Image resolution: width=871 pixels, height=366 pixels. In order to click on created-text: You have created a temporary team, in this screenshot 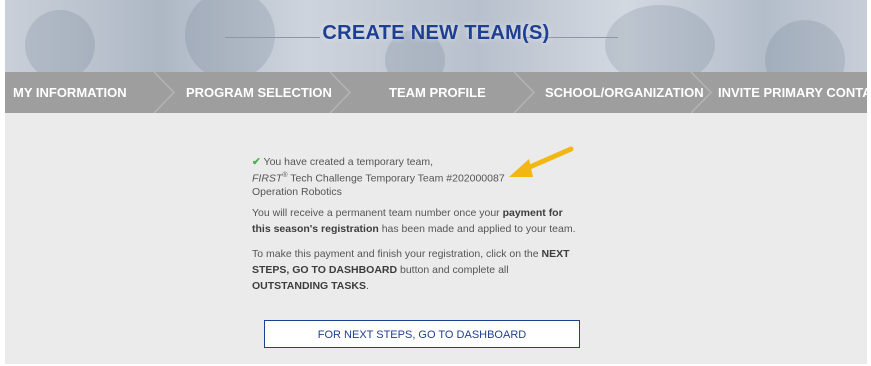, I will do `click(348, 162)`.